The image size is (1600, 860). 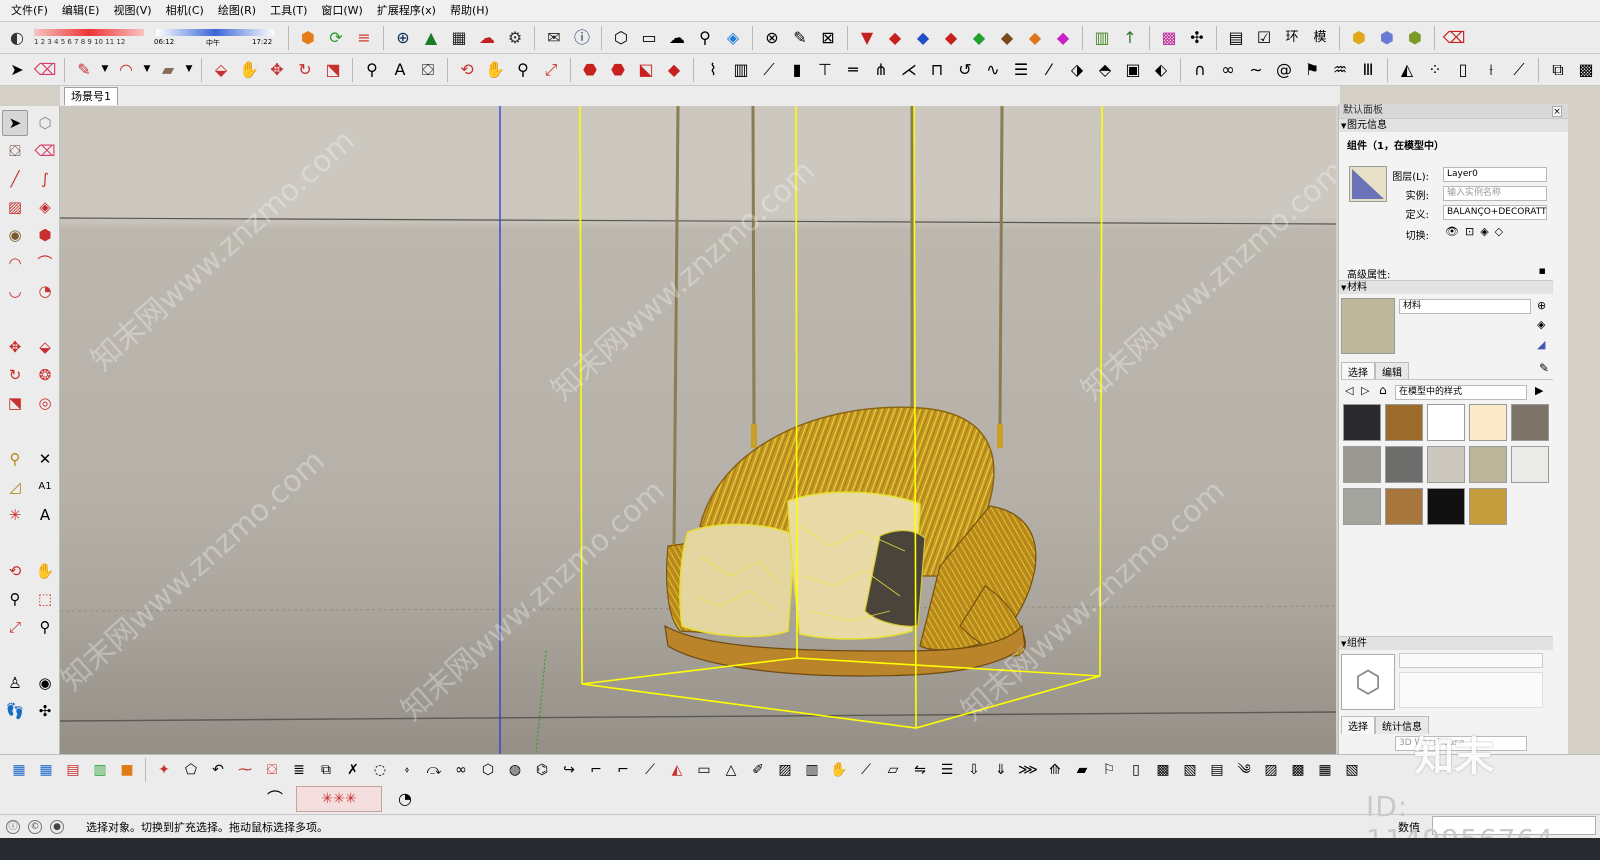 What do you see at coordinates (1557, 111) in the screenshot?
I see `close-icon: ×` at bounding box center [1557, 111].